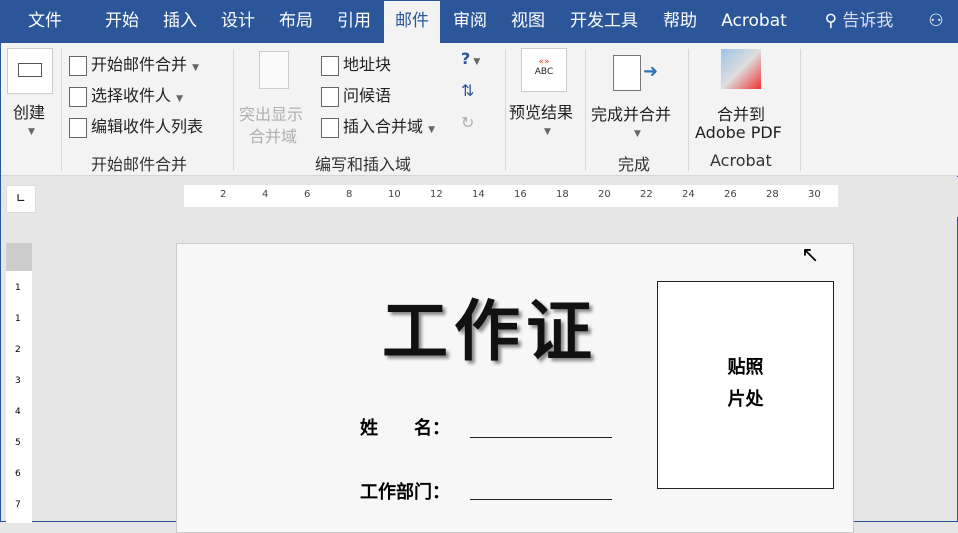  I want to click on ruler-tick-label: 12, so click(436, 194).